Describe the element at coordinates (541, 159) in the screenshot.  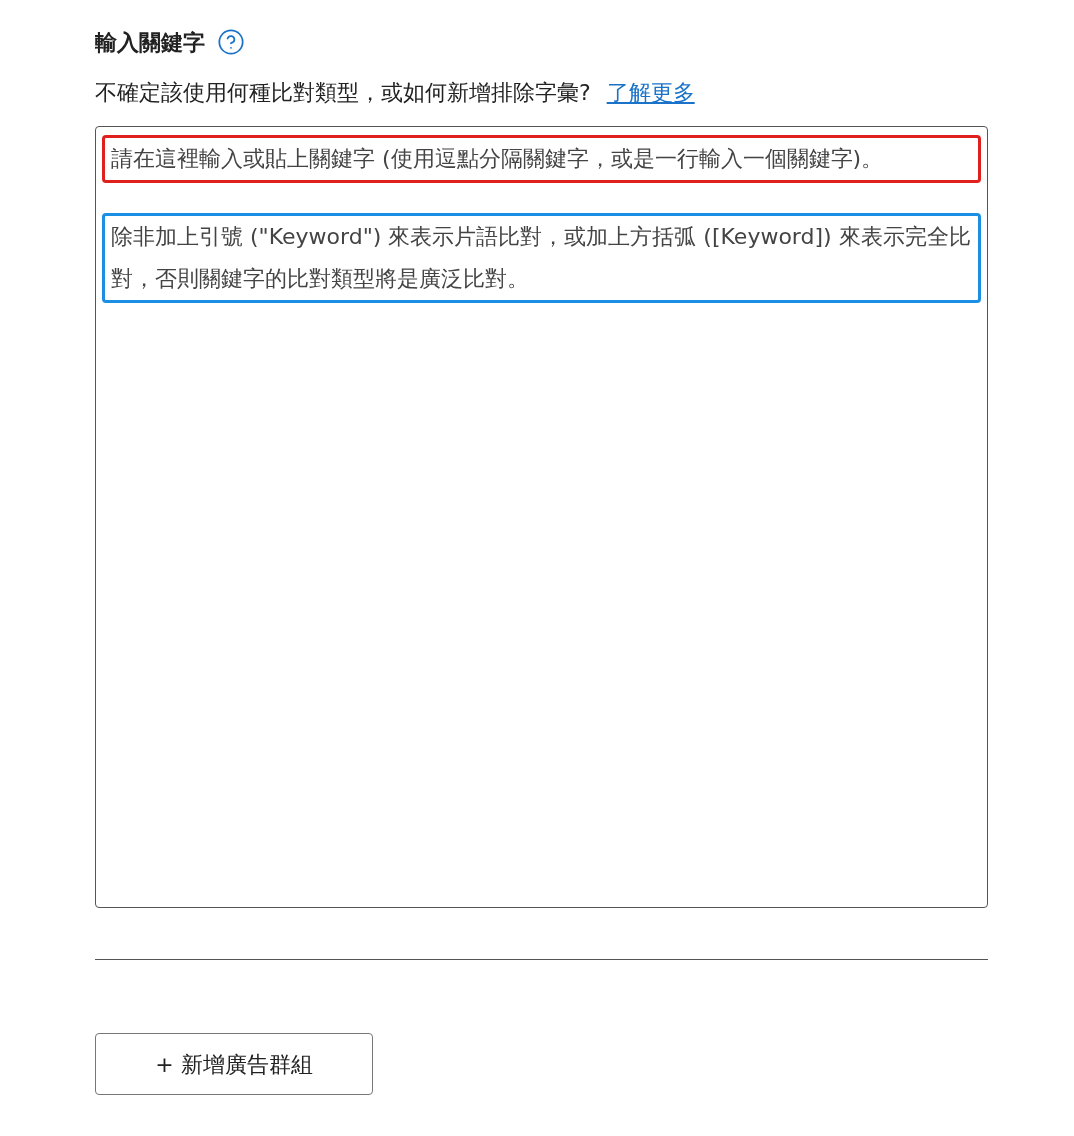
I see `placeholder-text: 請在這裡輸入或貼上關鍵字 (使用逗點分隔關鍵字，或是一行輸入一個關鍵字)。` at that location.